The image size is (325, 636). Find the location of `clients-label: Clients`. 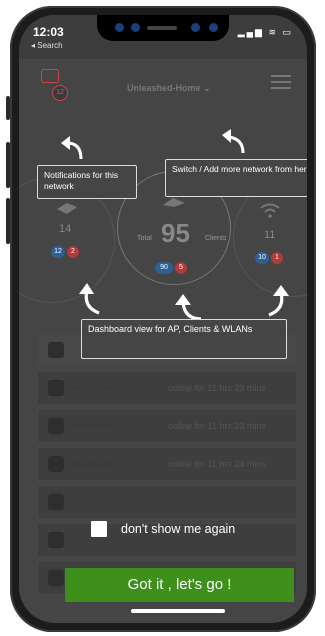

clients-label: Clients is located at coordinates (216, 238).